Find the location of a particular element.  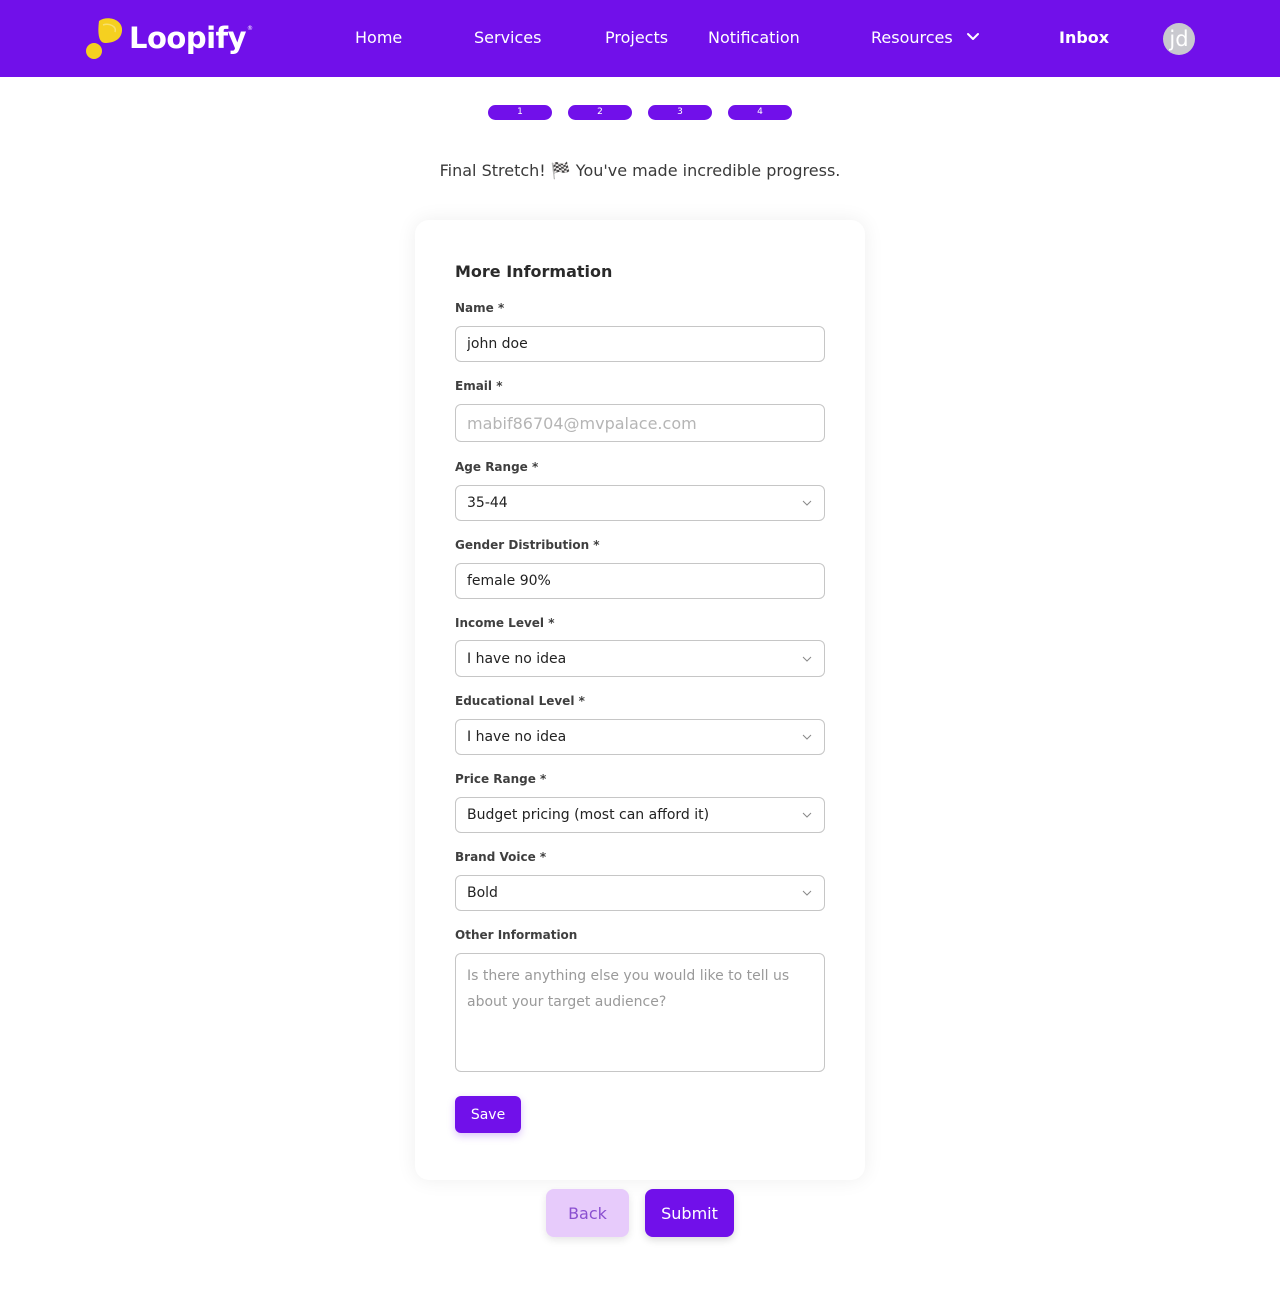

other-information-label: Other Information is located at coordinates (516, 935).